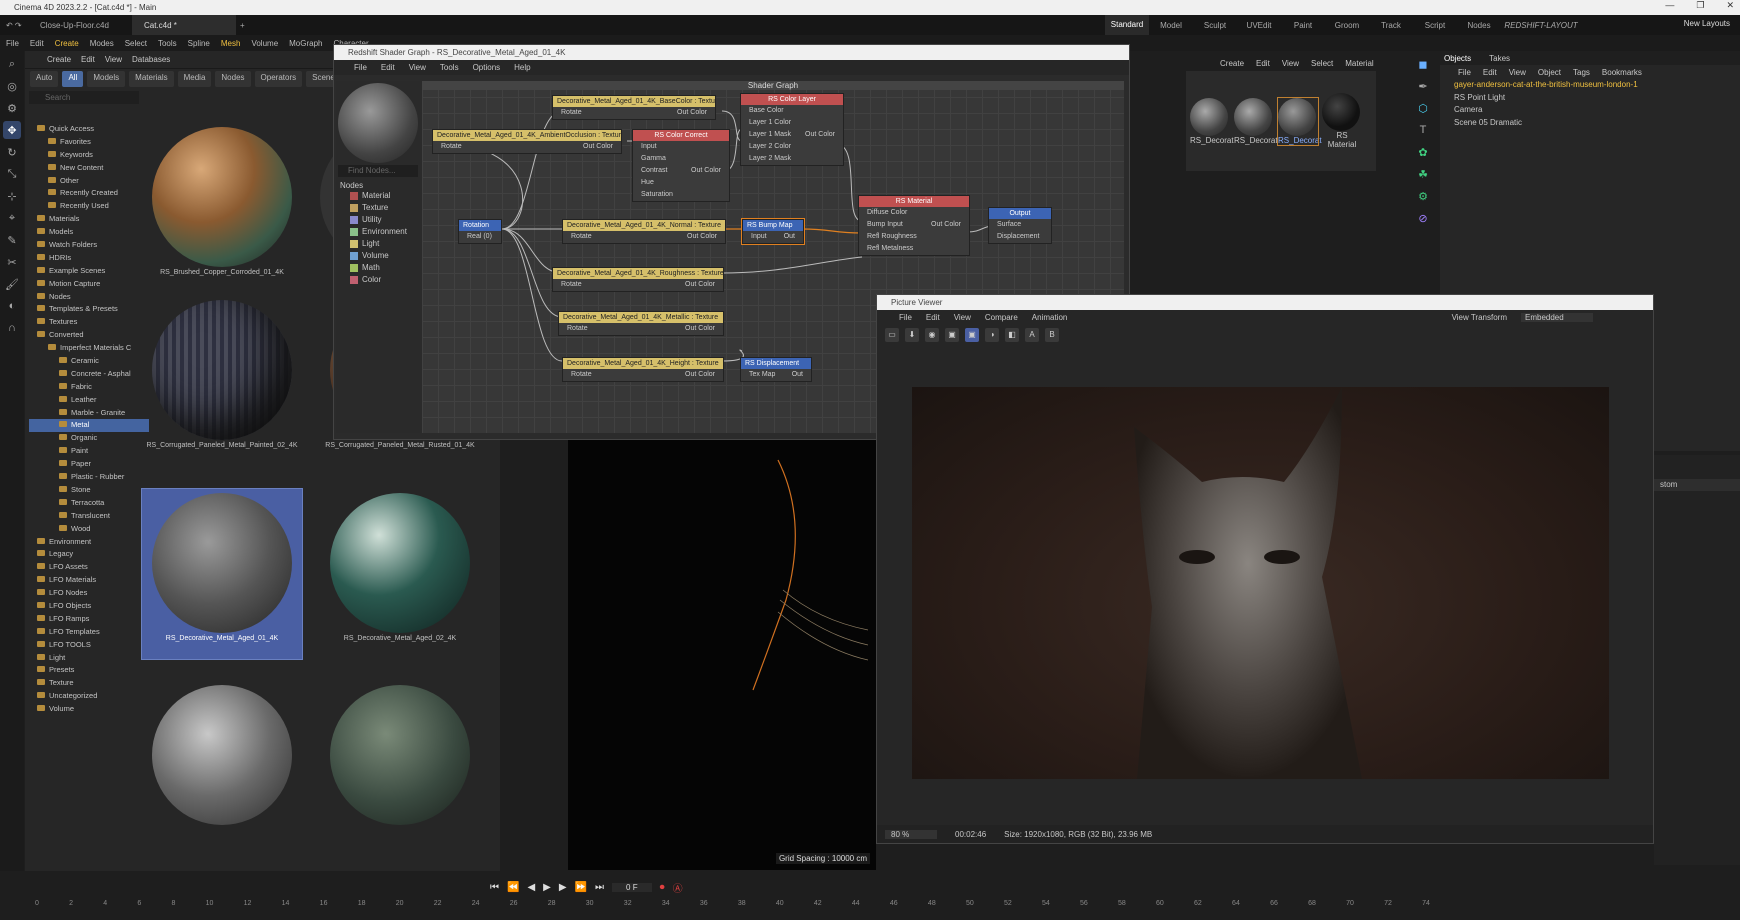 Image resolution: width=1740 pixels, height=920 pixels. Describe the element at coordinates (1290, 63) in the screenshot. I see `mat-menu-view: View` at that location.